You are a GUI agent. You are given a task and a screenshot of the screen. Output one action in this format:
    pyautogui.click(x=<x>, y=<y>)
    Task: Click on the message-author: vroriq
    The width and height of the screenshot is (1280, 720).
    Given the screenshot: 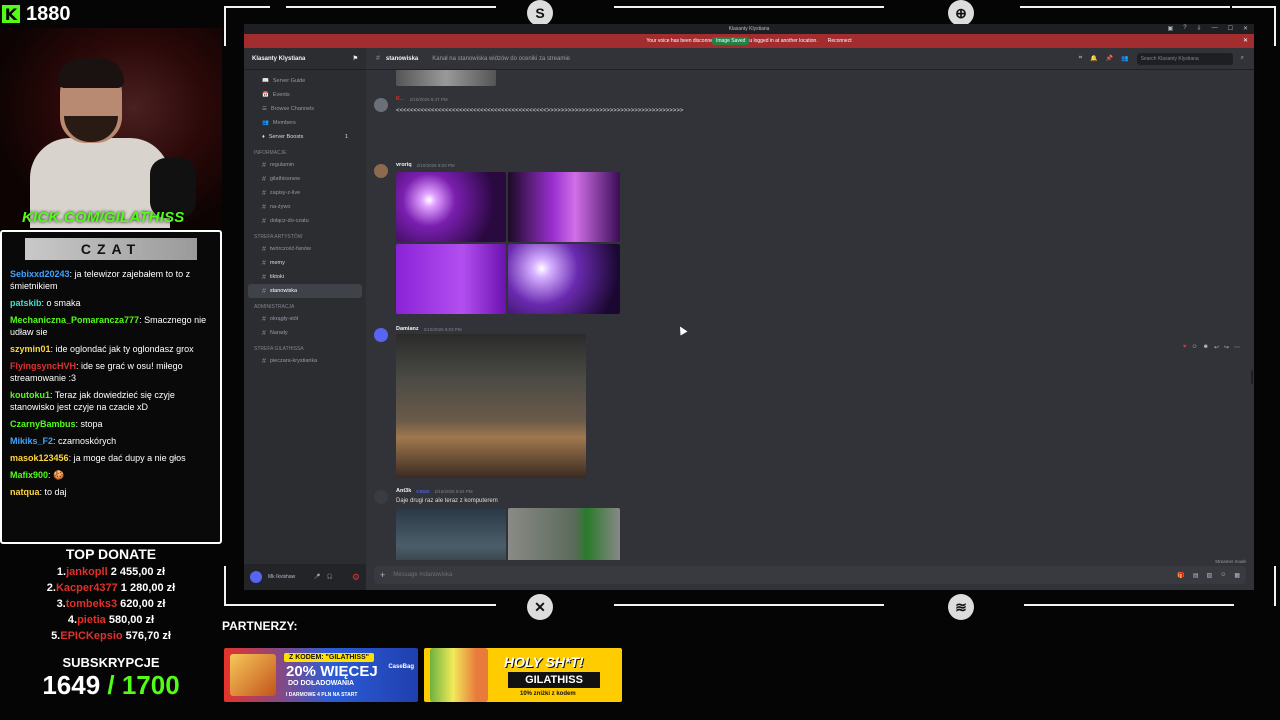 What is the action you would take?
    pyautogui.click(x=404, y=165)
    